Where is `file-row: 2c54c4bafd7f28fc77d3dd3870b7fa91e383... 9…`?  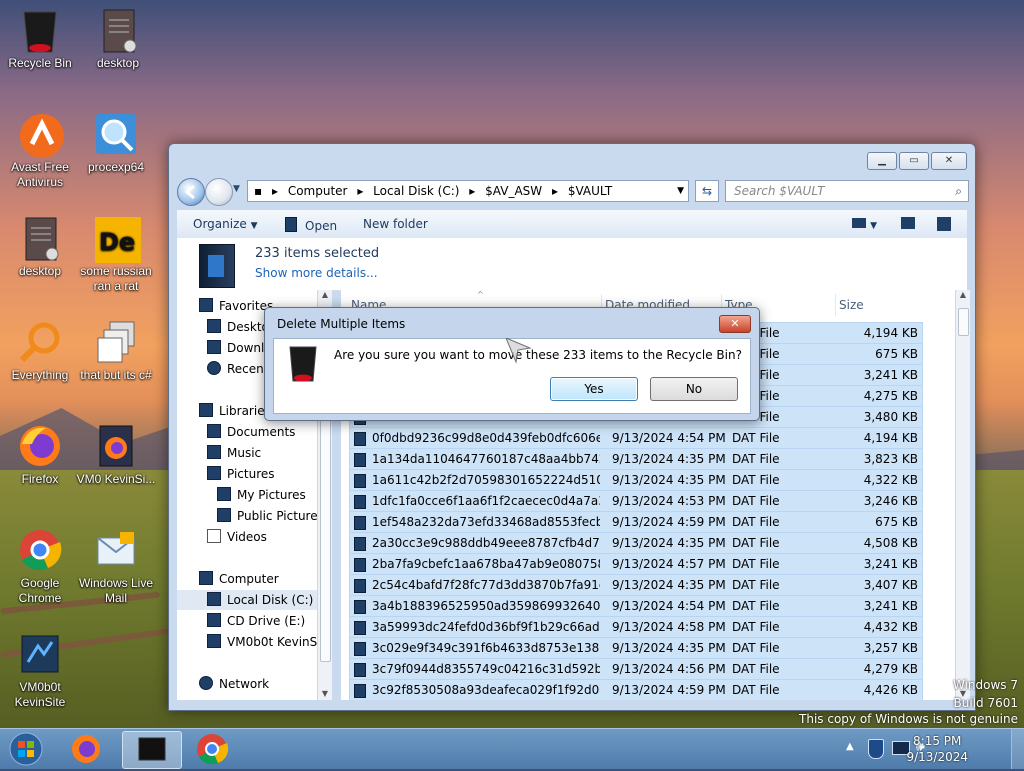
file-row: 2c54c4bafd7f28fc77d3dd3870b7fa91e383... 9… is located at coordinates (636, 585).